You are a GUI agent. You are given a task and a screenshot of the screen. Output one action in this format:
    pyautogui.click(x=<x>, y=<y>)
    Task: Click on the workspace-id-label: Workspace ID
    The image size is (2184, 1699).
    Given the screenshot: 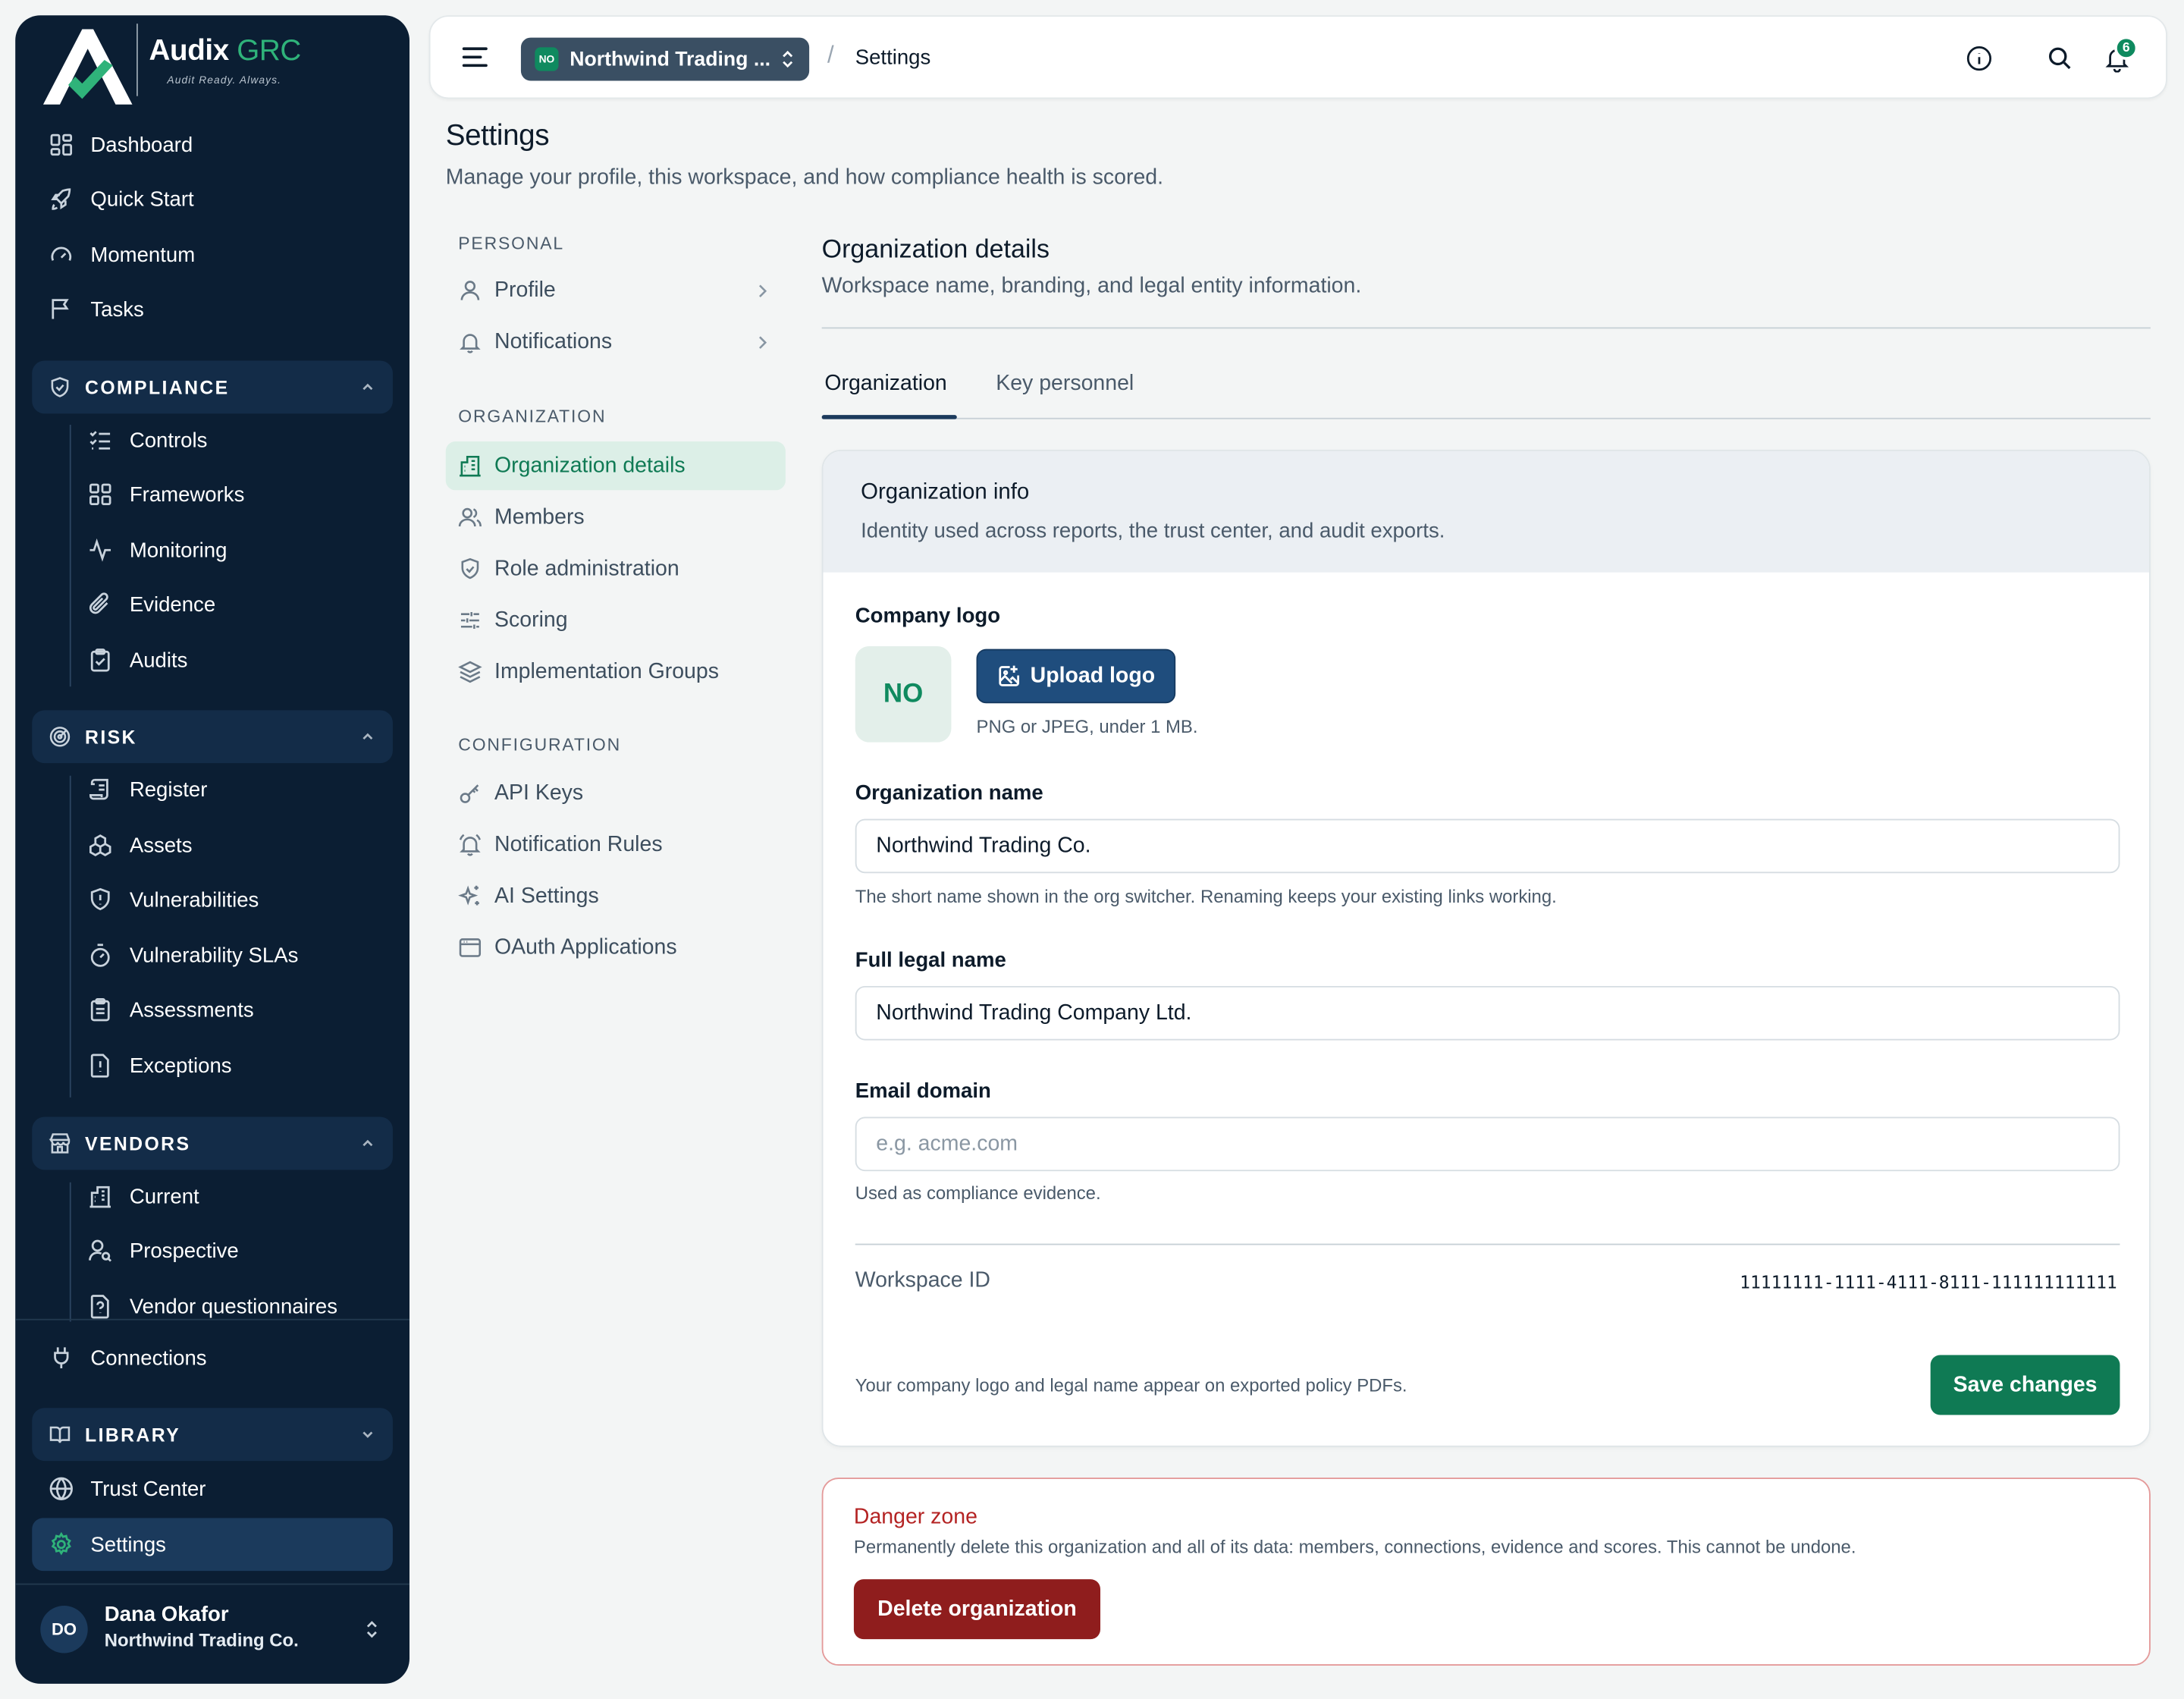 What is the action you would take?
    pyautogui.click(x=923, y=1280)
    